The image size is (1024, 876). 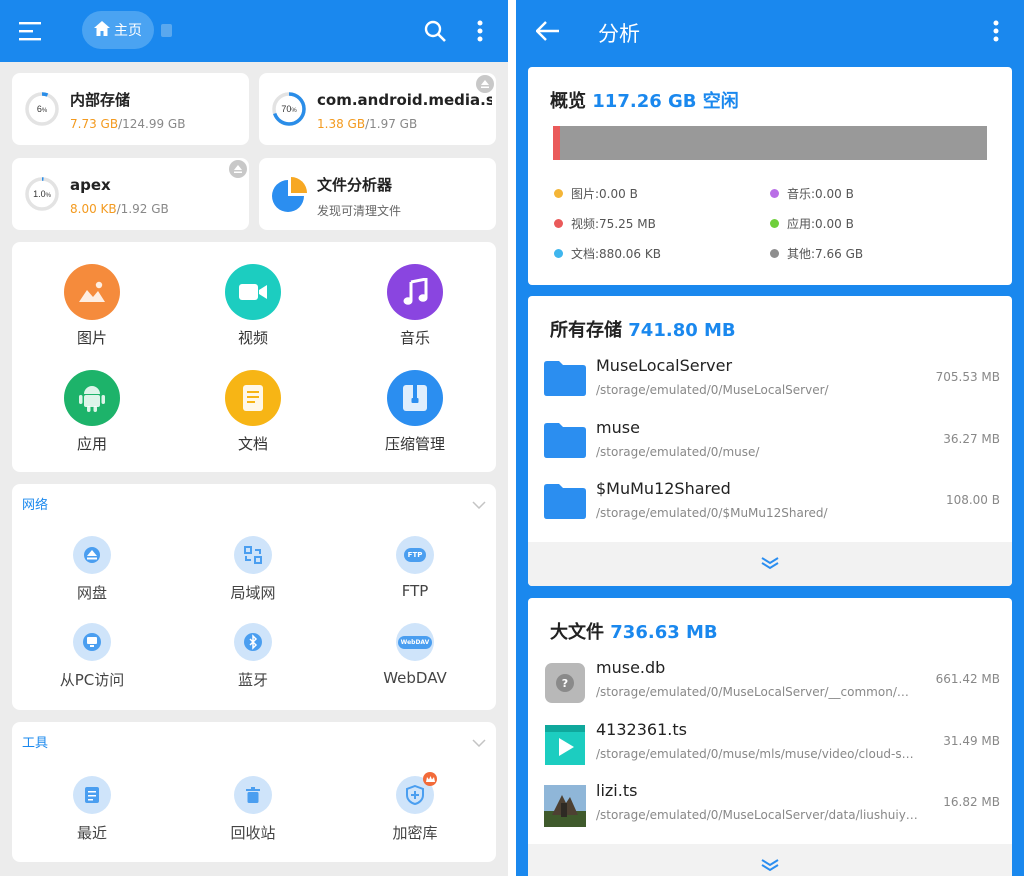 What do you see at coordinates (35, 743) in the screenshot?
I see `tools-title: 工具` at bounding box center [35, 743].